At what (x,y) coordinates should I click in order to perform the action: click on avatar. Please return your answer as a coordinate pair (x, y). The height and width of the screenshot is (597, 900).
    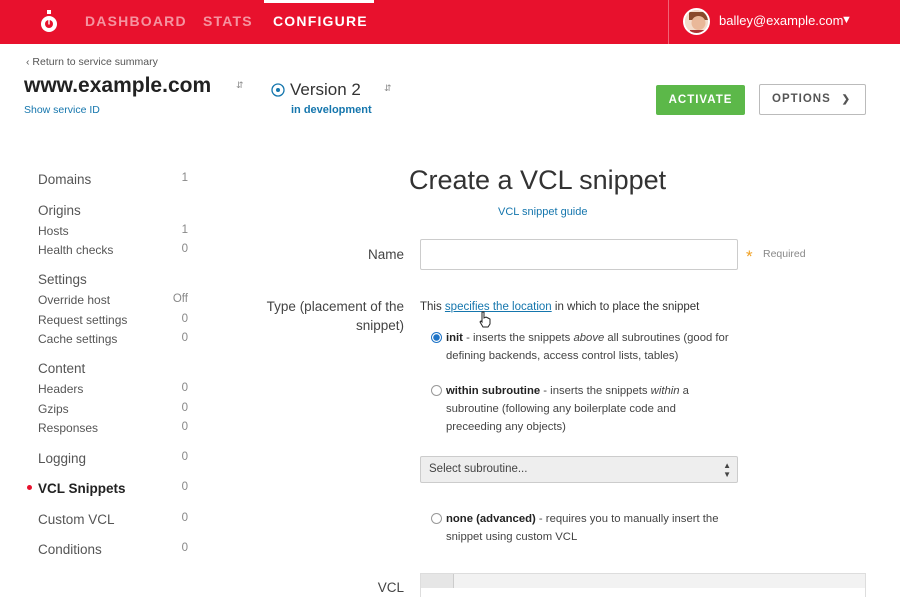
    Looking at the image, I should click on (696, 21).